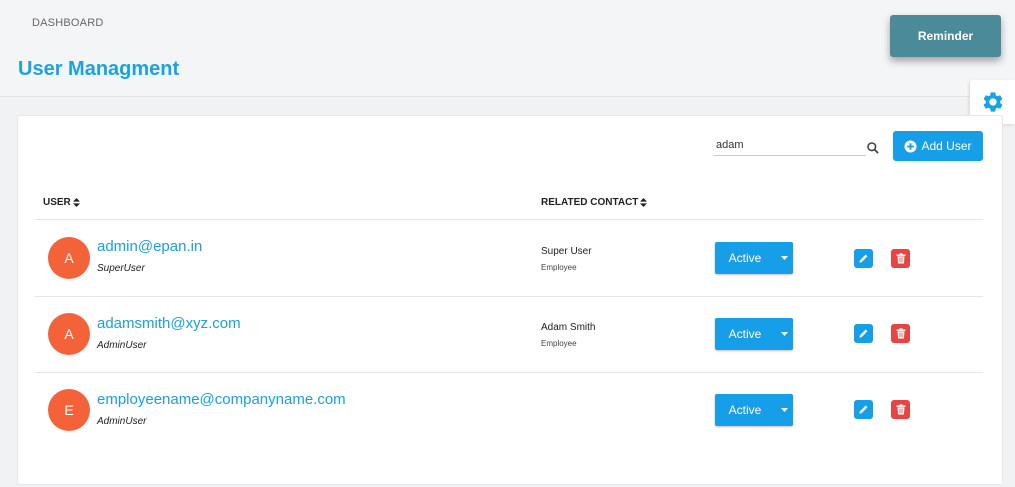  Describe the element at coordinates (590, 202) in the screenshot. I see `column-header-related-contact-label: RELATED CONTACT` at that location.